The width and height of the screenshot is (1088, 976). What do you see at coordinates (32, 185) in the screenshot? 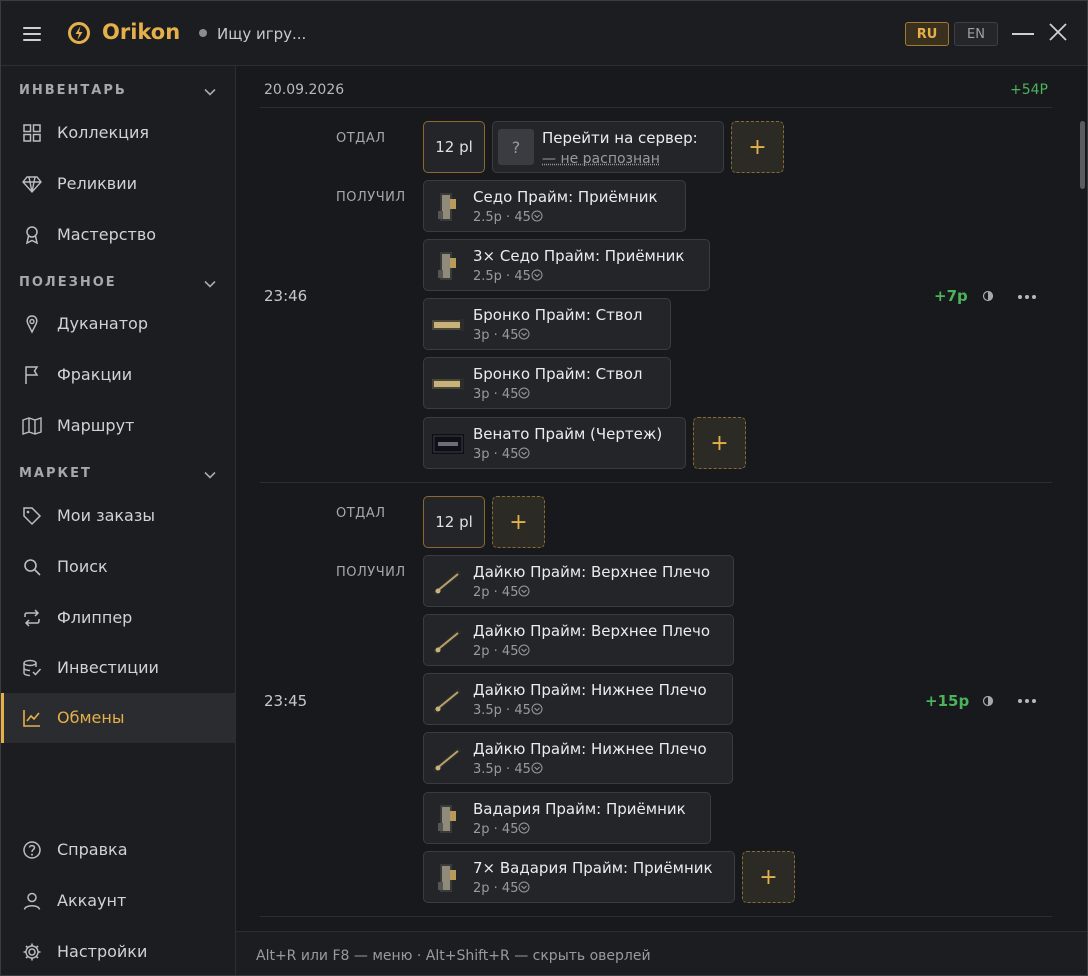
I see `gem-icon` at bounding box center [32, 185].